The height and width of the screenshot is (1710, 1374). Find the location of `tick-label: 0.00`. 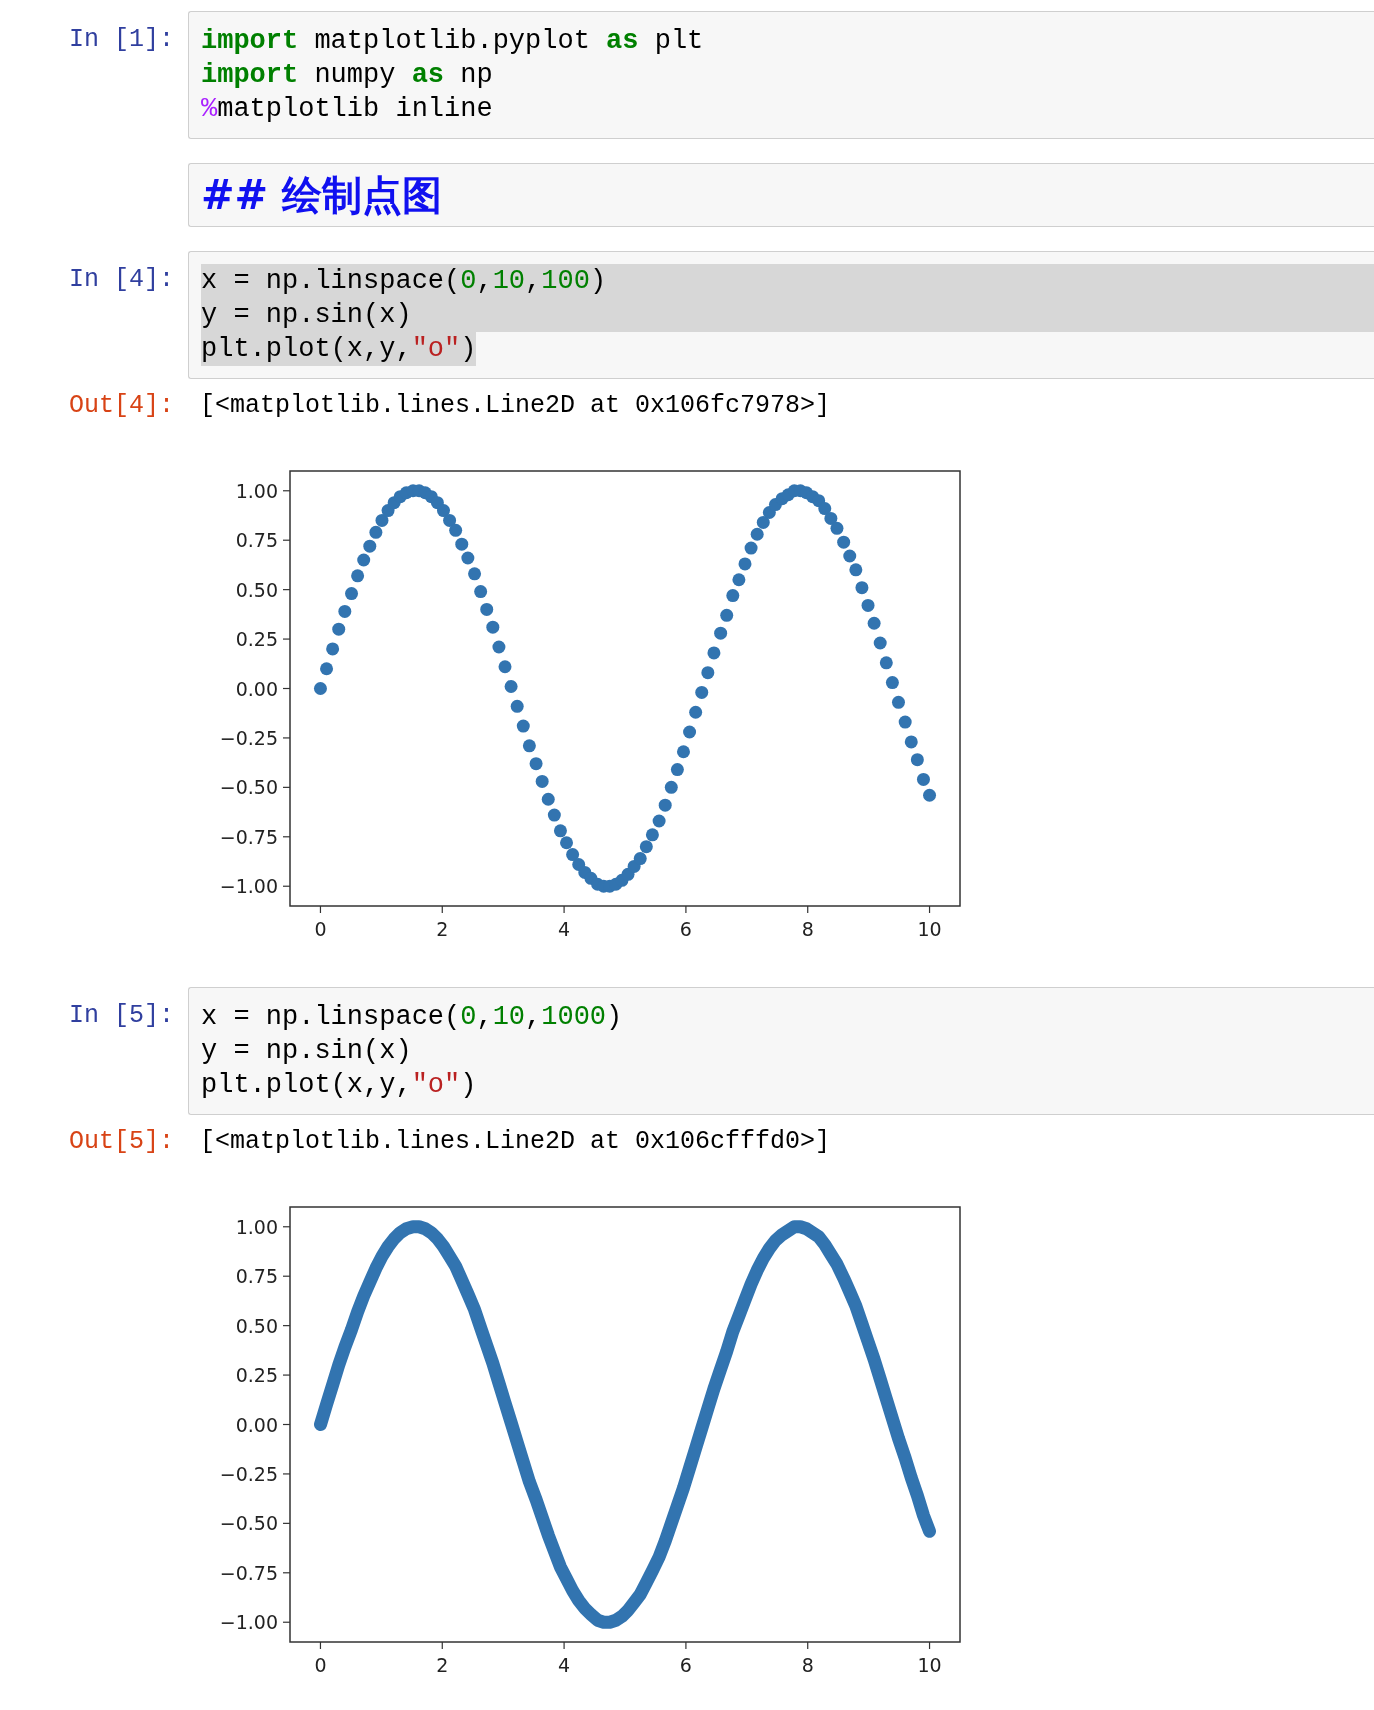

tick-label: 0.00 is located at coordinates (256, 1424).